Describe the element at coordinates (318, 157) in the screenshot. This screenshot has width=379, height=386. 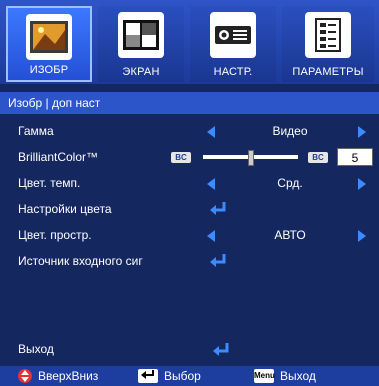
I see `bc-max-icon: BC` at that location.